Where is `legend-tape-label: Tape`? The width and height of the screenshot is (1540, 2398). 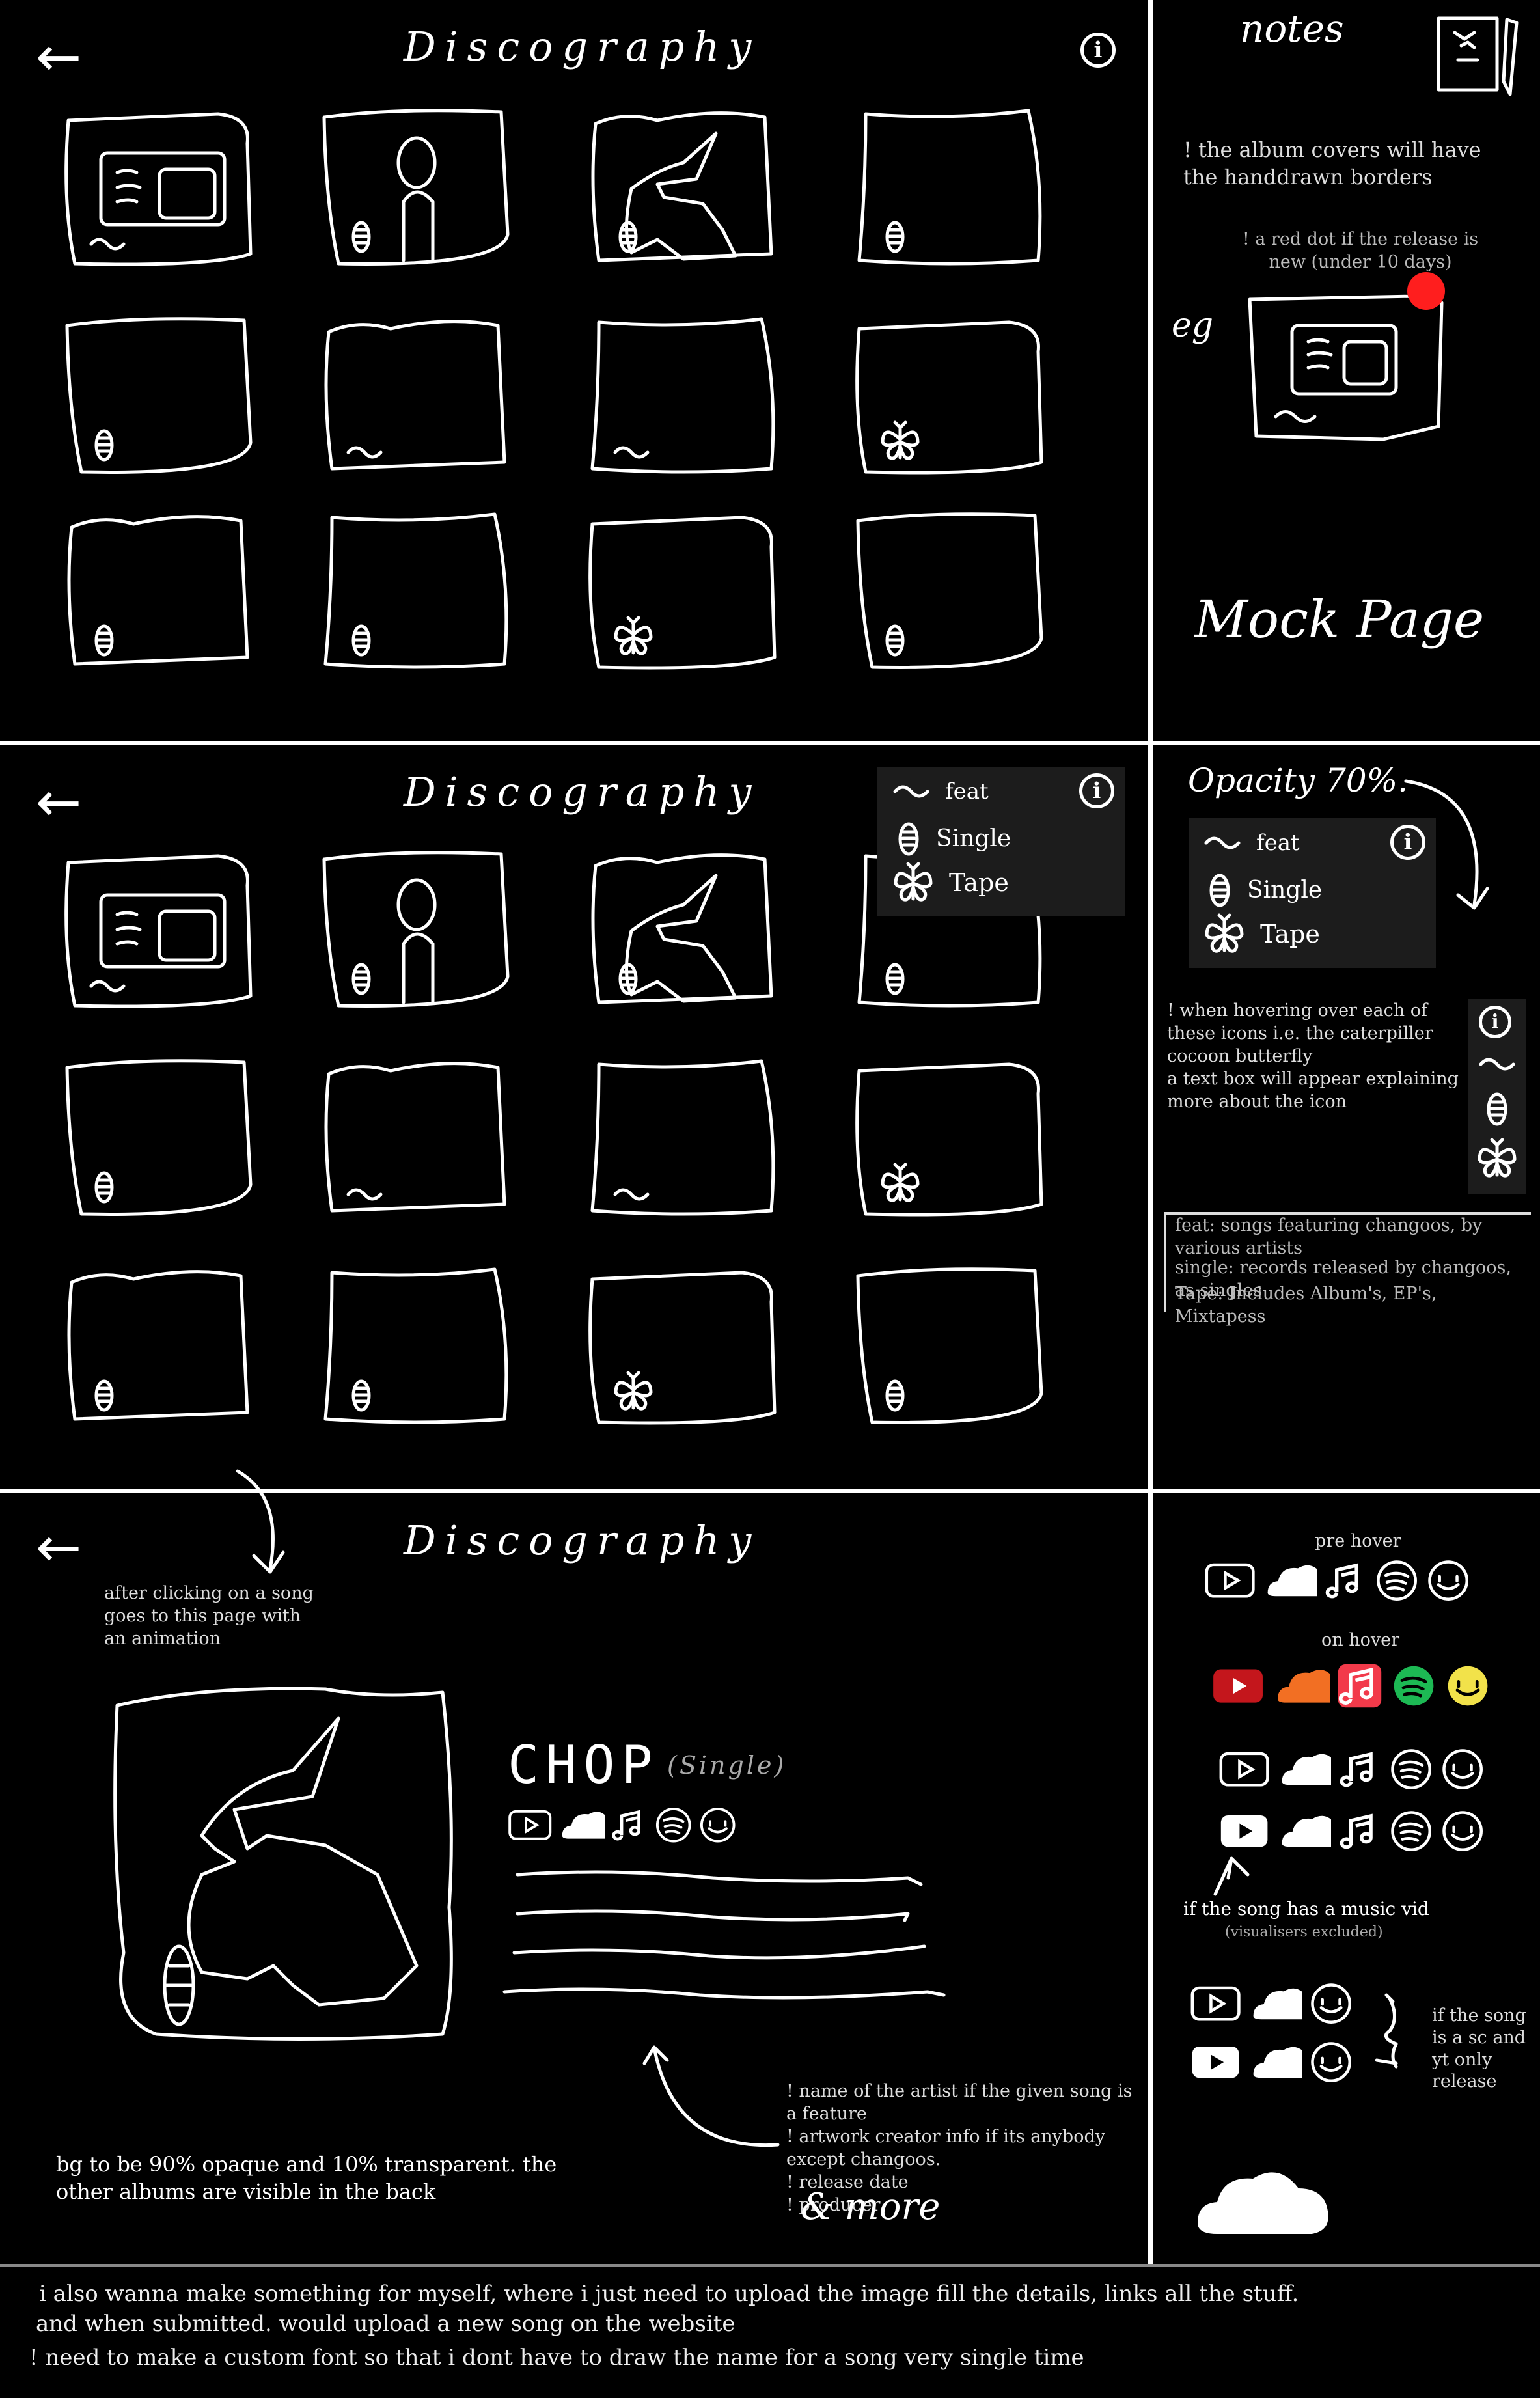 legend-tape-label: Tape is located at coordinates (979, 882).